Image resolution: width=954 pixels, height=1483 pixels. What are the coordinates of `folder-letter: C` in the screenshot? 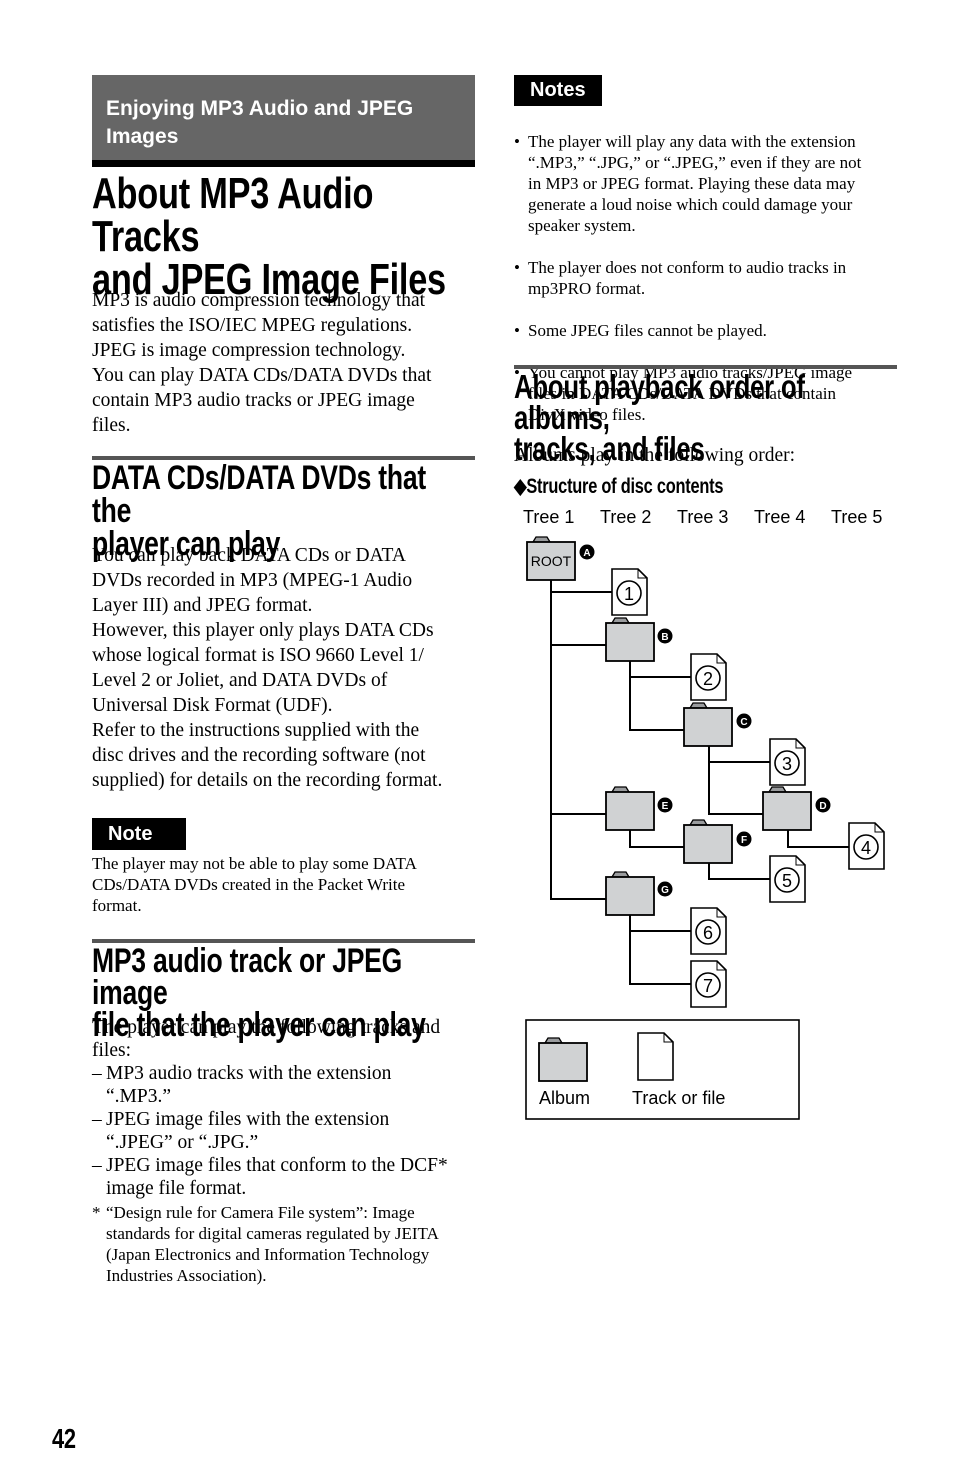 It's located at (743, 722).